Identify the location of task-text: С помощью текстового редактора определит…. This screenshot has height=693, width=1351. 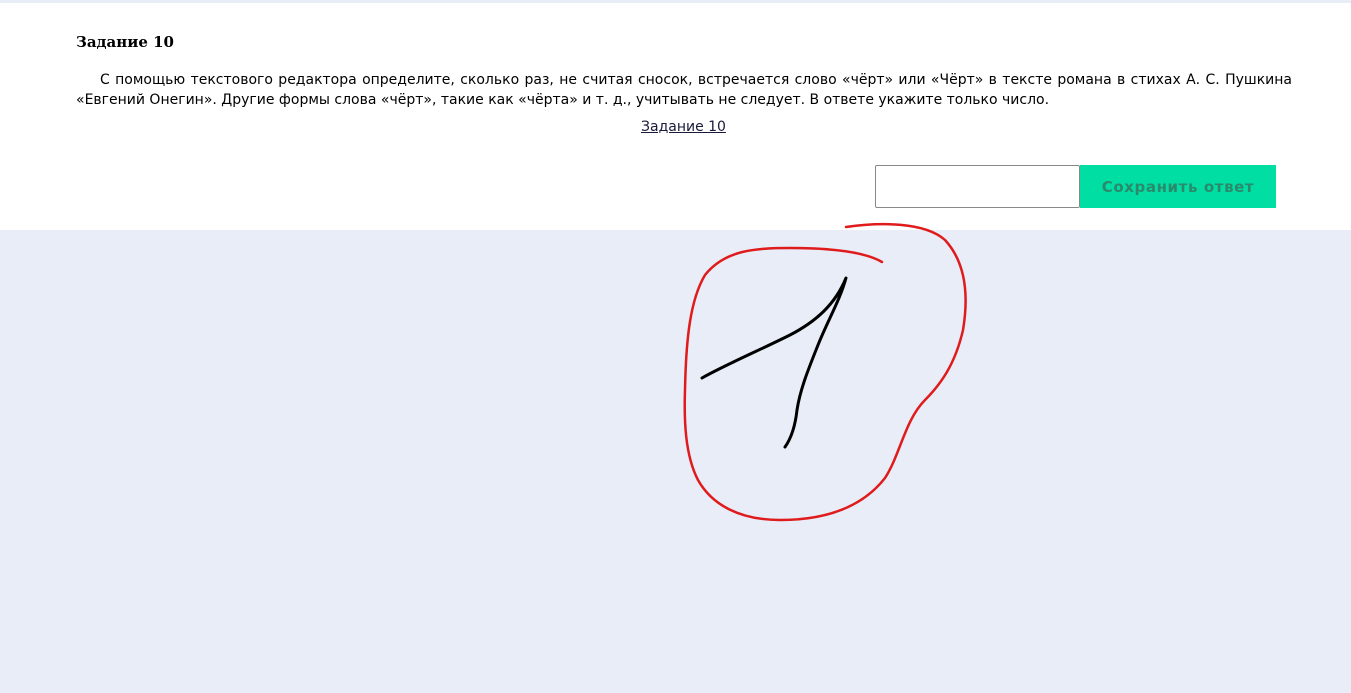
(684, 90).